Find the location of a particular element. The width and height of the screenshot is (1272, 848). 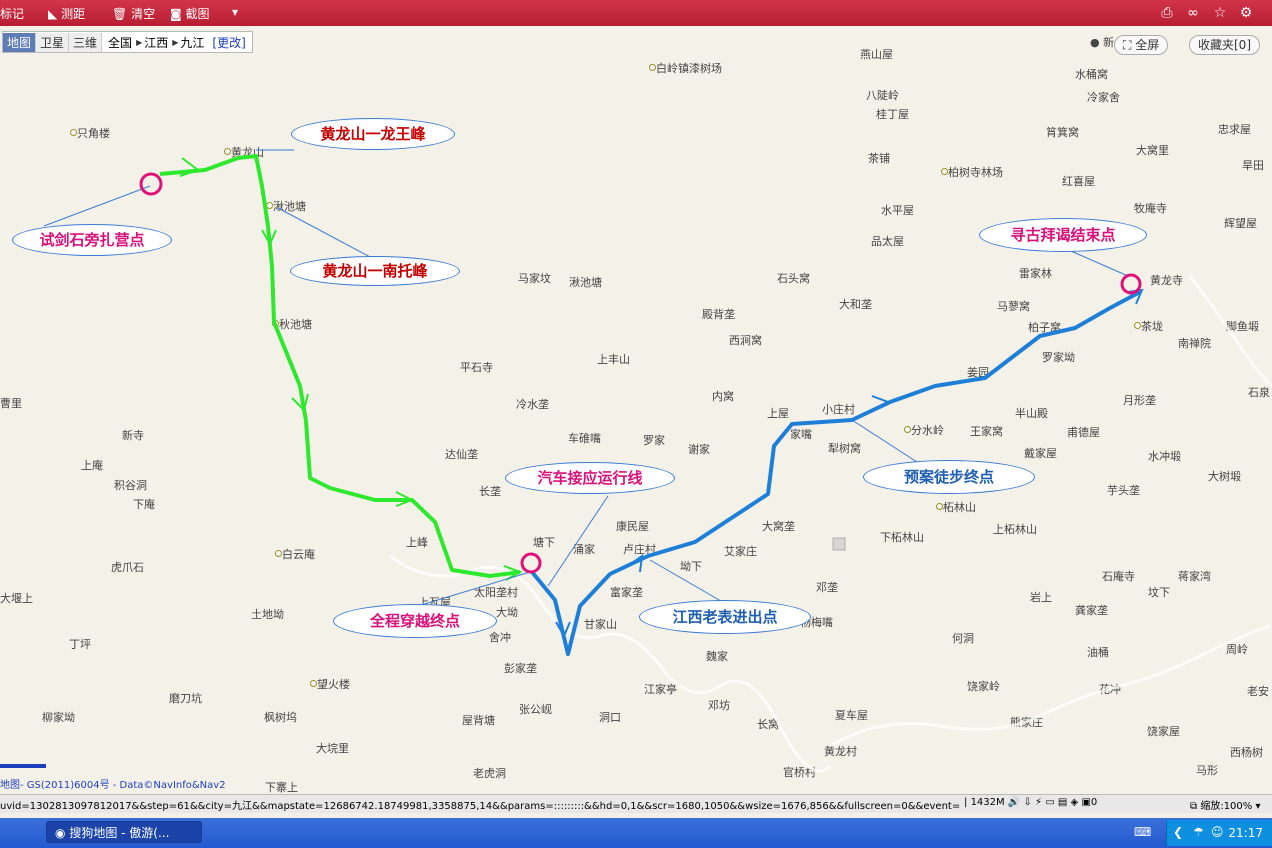

copyright-text: 地图- GS(2011)6004号 - Data©NavInfo&Nav2 is located at coordinates (113, 785).